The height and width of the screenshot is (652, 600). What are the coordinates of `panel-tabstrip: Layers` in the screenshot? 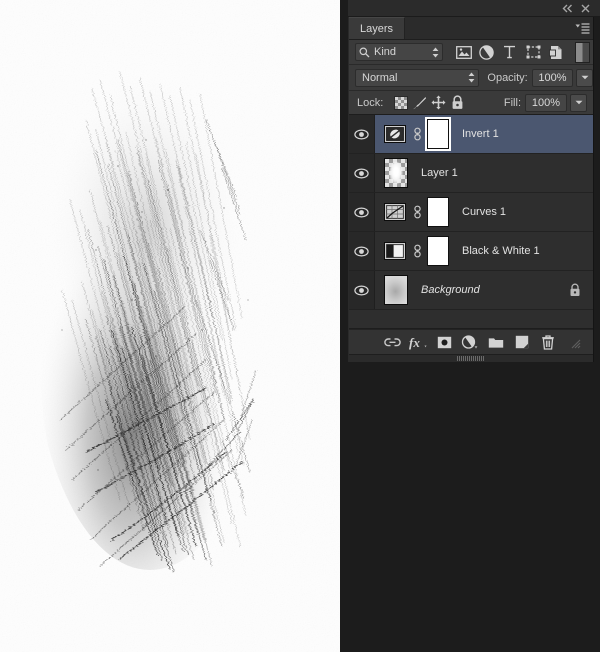 It's located at (471, 28).